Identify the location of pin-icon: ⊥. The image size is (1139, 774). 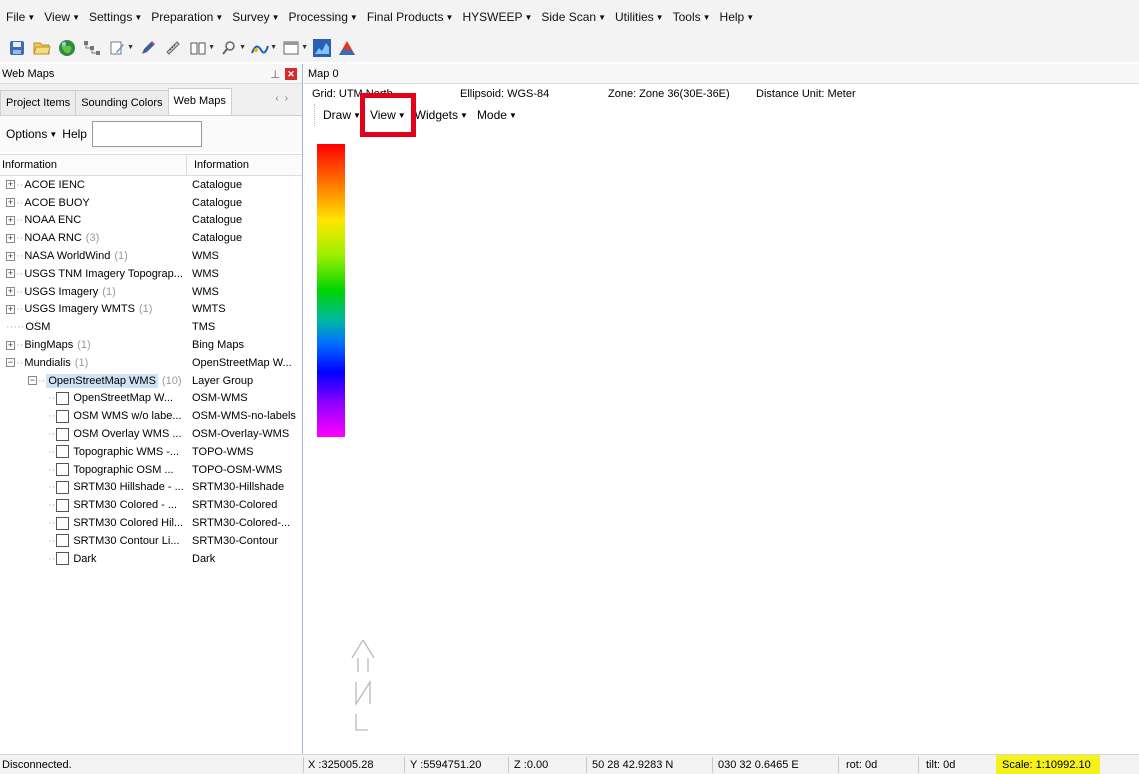
(275, 74).